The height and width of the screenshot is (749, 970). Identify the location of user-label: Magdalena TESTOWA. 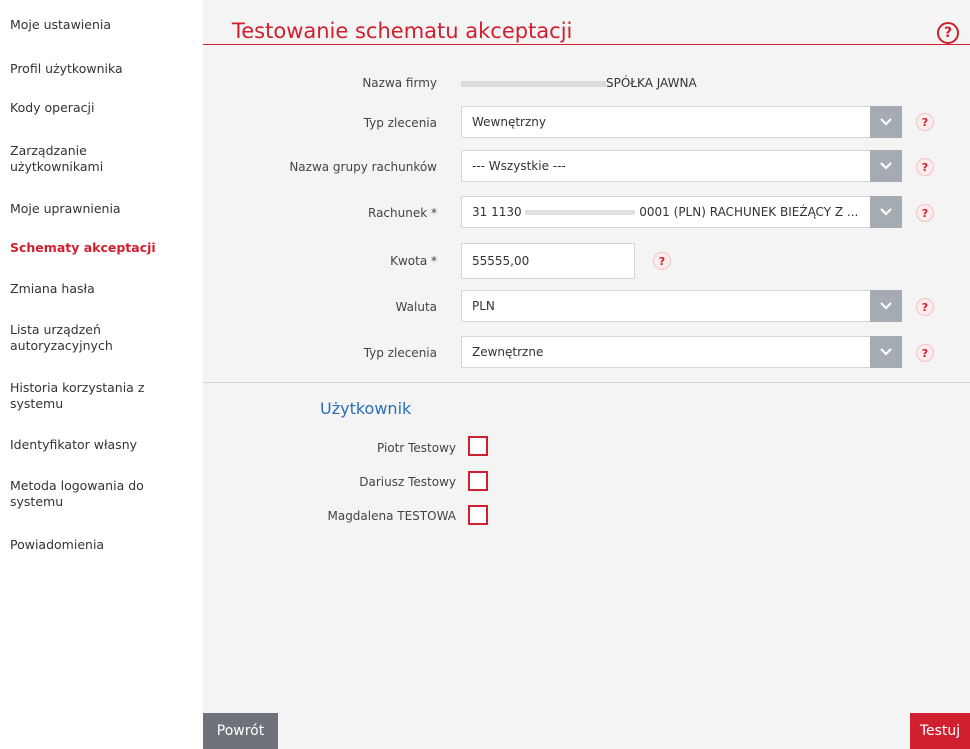
(391, 516).